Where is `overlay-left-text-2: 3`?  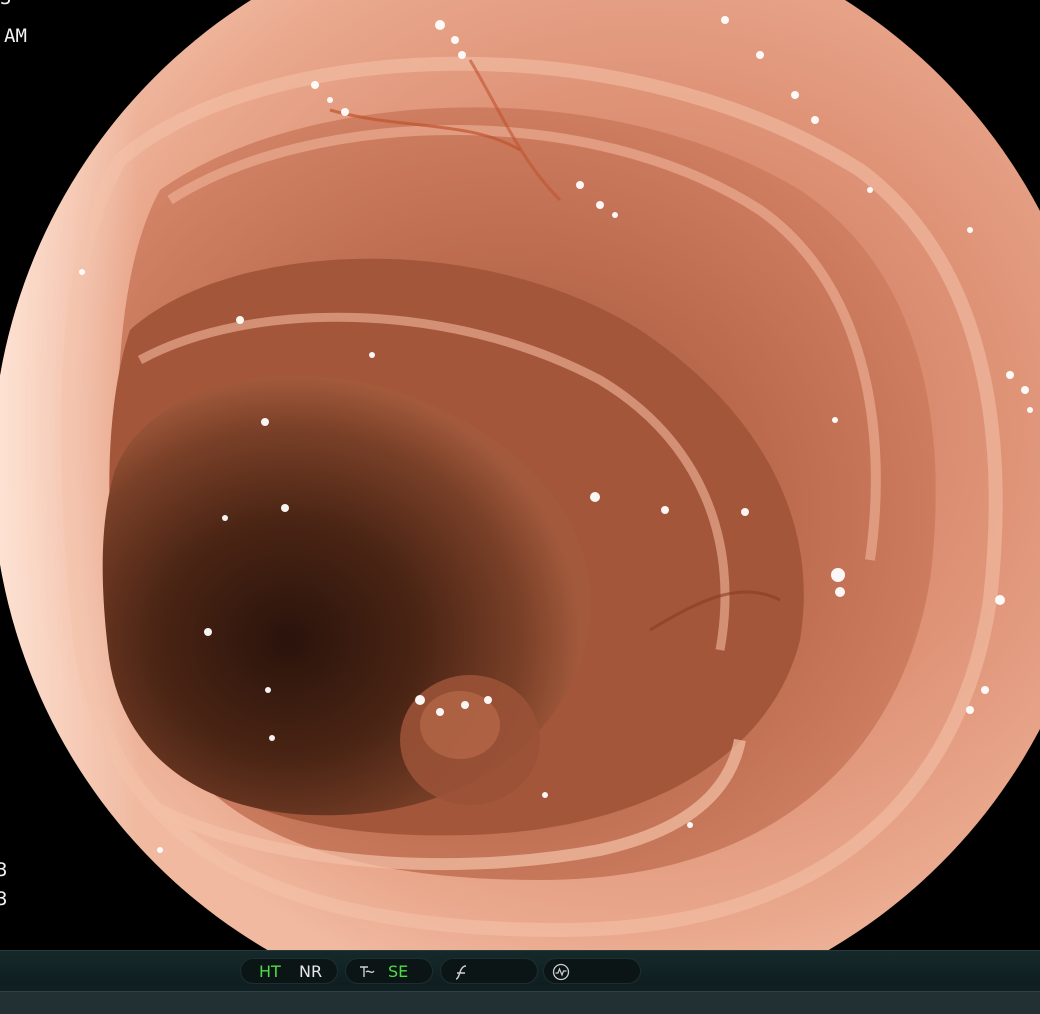
overlay-left-text-2: 3 is located at coordinates (4, 899).